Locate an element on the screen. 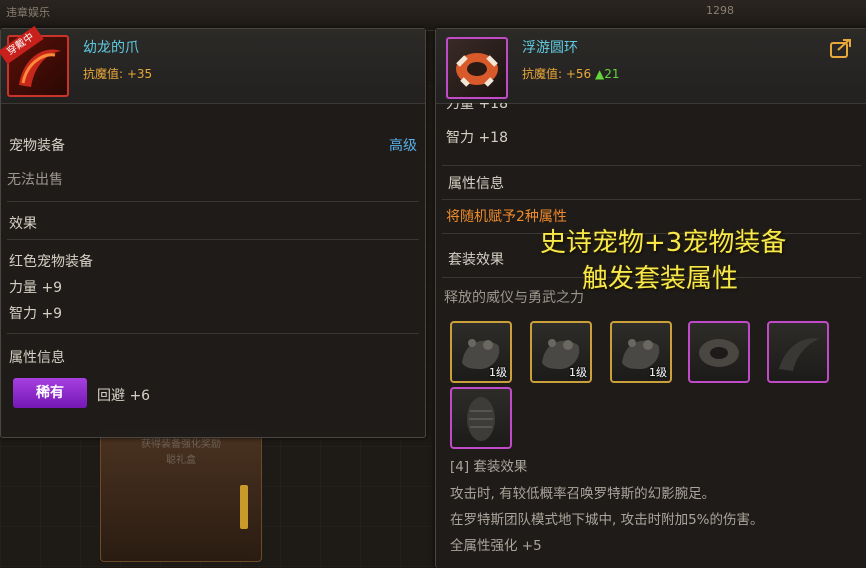 This screenshot has width=866, height=568. stat-base: 抗魔值: +56 is located at coordinates (557, 74).